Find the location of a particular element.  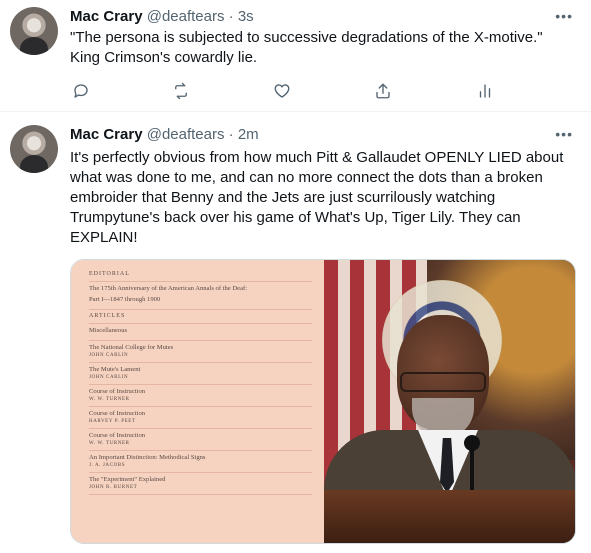

analytics-icon is located at coordinates (485, 91).